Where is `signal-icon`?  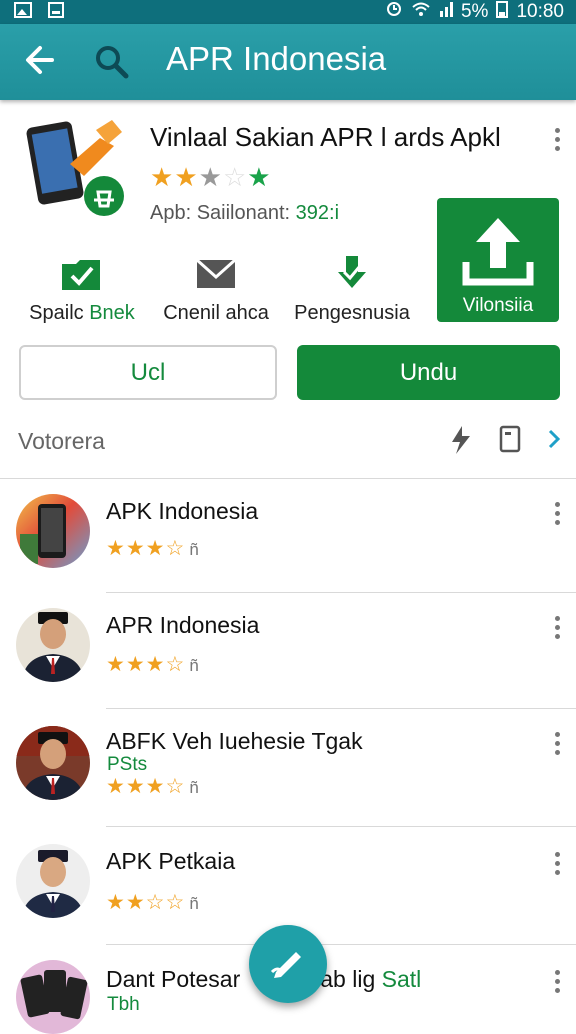
signal-icon is located at coordinates (446, 12).